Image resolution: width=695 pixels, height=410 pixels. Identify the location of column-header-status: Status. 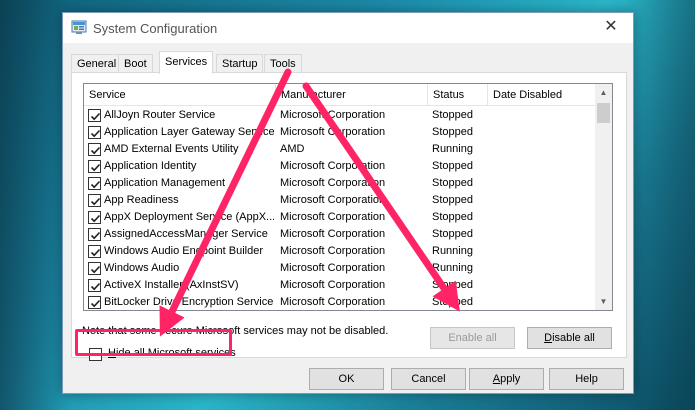
(458, 95).